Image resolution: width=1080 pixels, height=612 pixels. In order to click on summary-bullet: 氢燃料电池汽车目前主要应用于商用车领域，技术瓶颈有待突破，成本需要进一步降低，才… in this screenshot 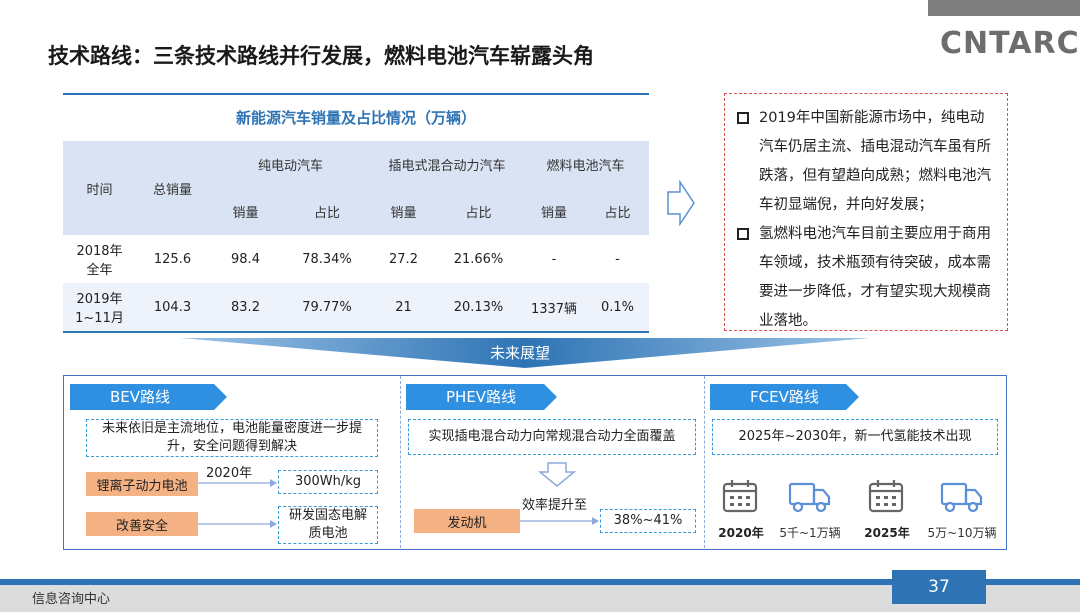, I will do `click(866, 278)`.